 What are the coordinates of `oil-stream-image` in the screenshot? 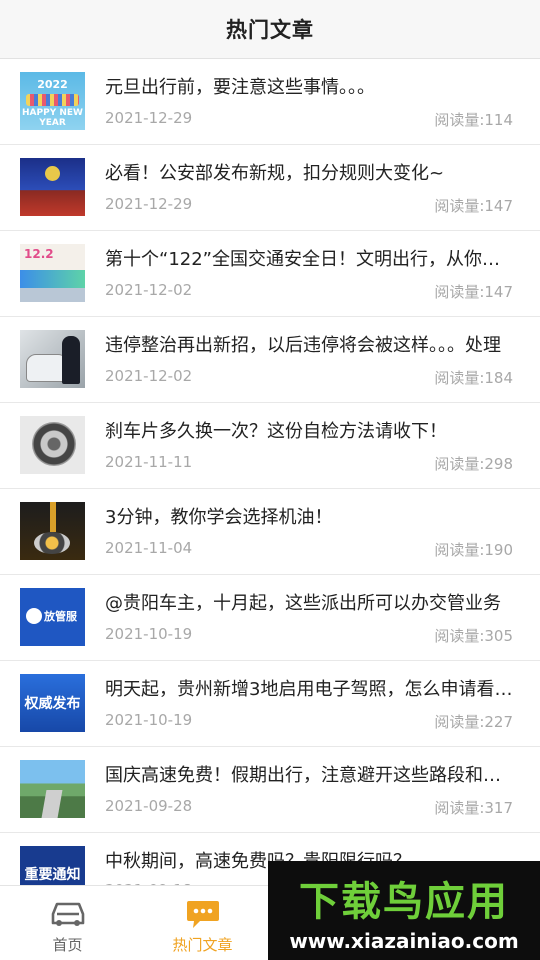 It's located at (53, 517).